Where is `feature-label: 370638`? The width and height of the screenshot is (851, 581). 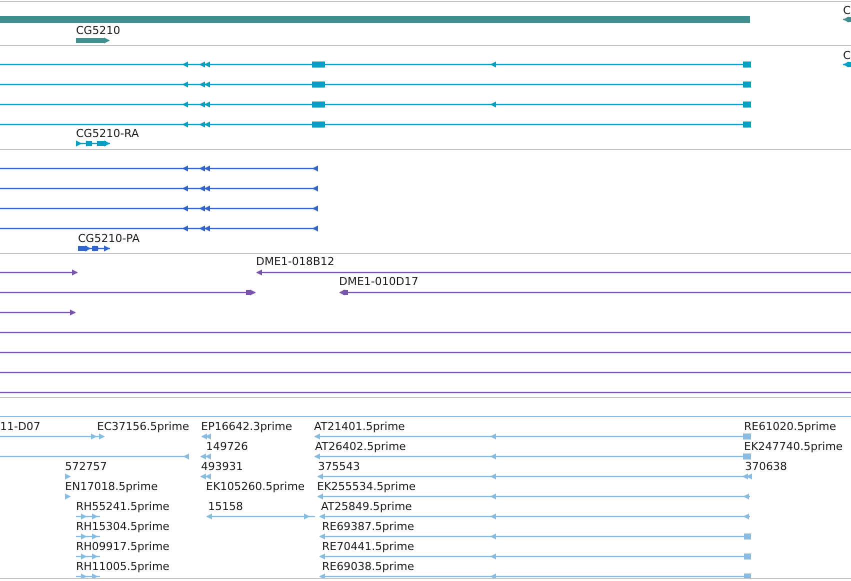
feature-label: 370638 is located at coordinates (766, 466).